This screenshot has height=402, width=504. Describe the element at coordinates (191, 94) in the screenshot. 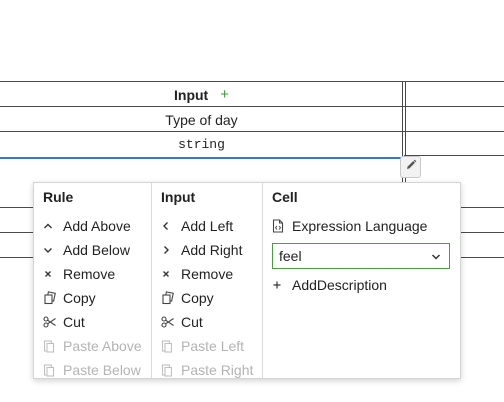

I see `input-header-label: Input` at that location.